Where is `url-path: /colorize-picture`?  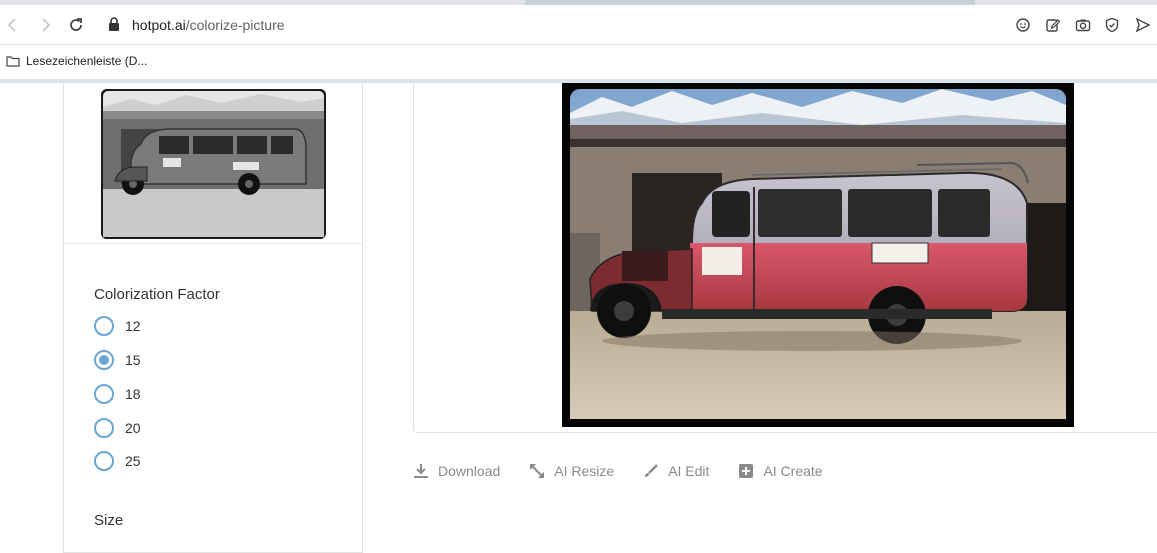 url-path: /colorize-picture is located at coordinates (235, 25).